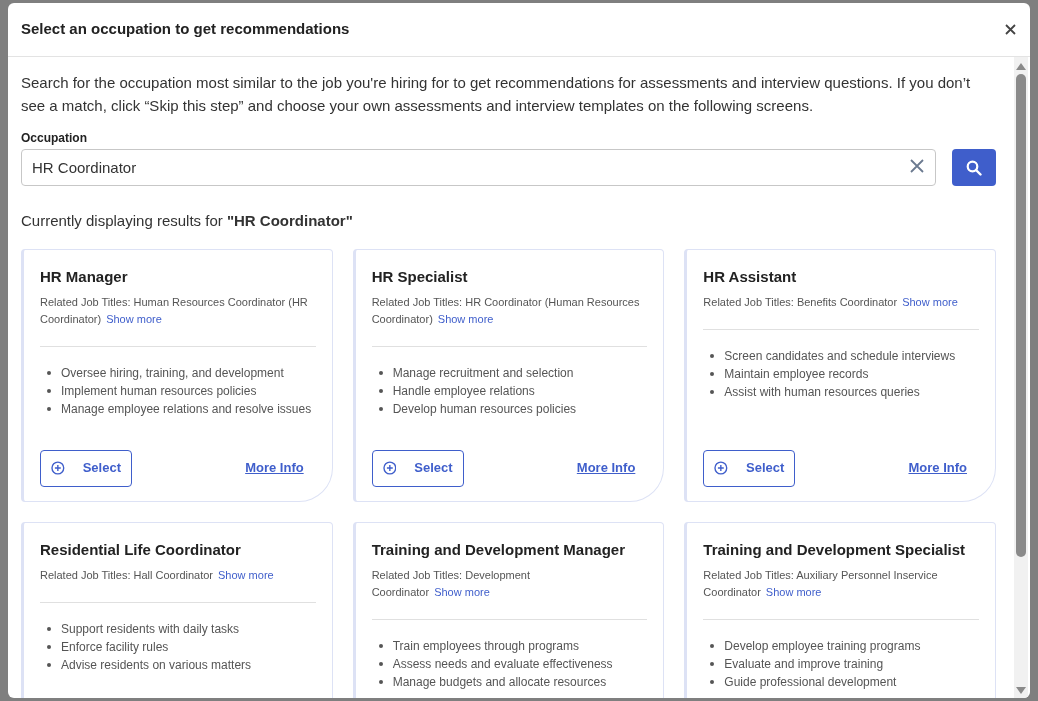  Describe the element at coordinates (84, 276) in the screenshot. I see `card-title: HR Manager` at that location.